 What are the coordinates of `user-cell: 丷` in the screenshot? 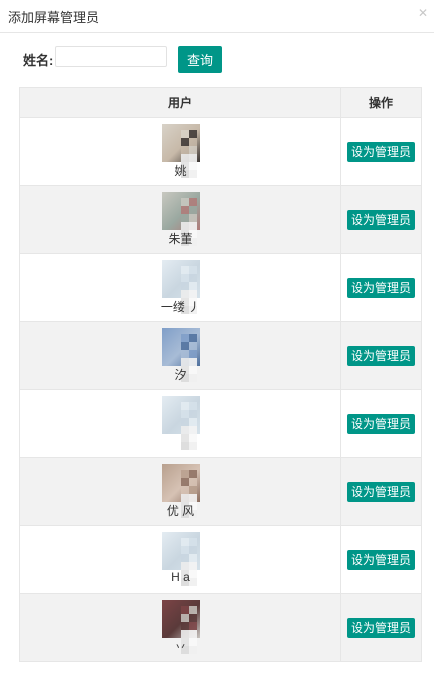 It's located at (180, 627).